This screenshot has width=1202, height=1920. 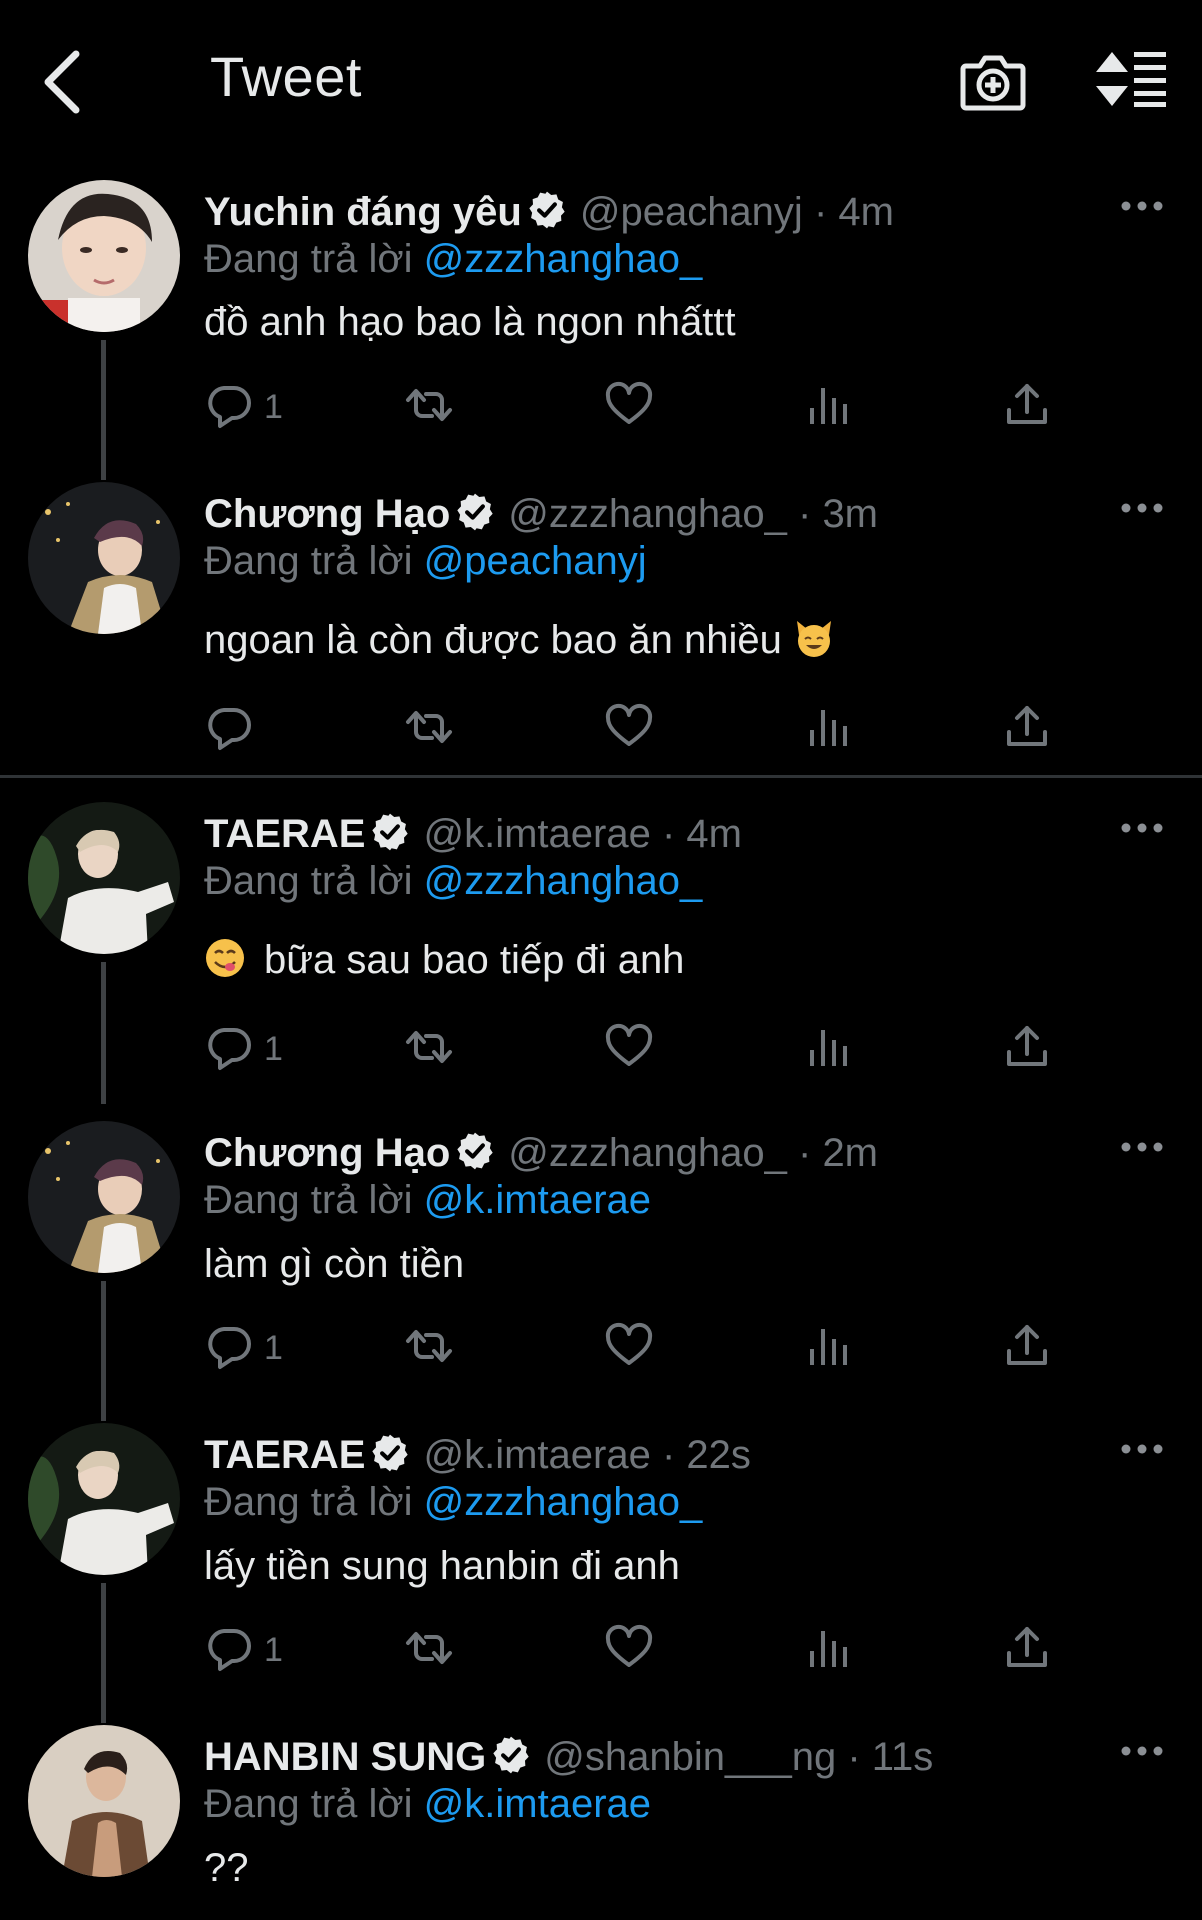 What do you see at coordinates (286, 76) in the screenshot?
I see `page-title: Tweet` at bounding box center [286, 76].